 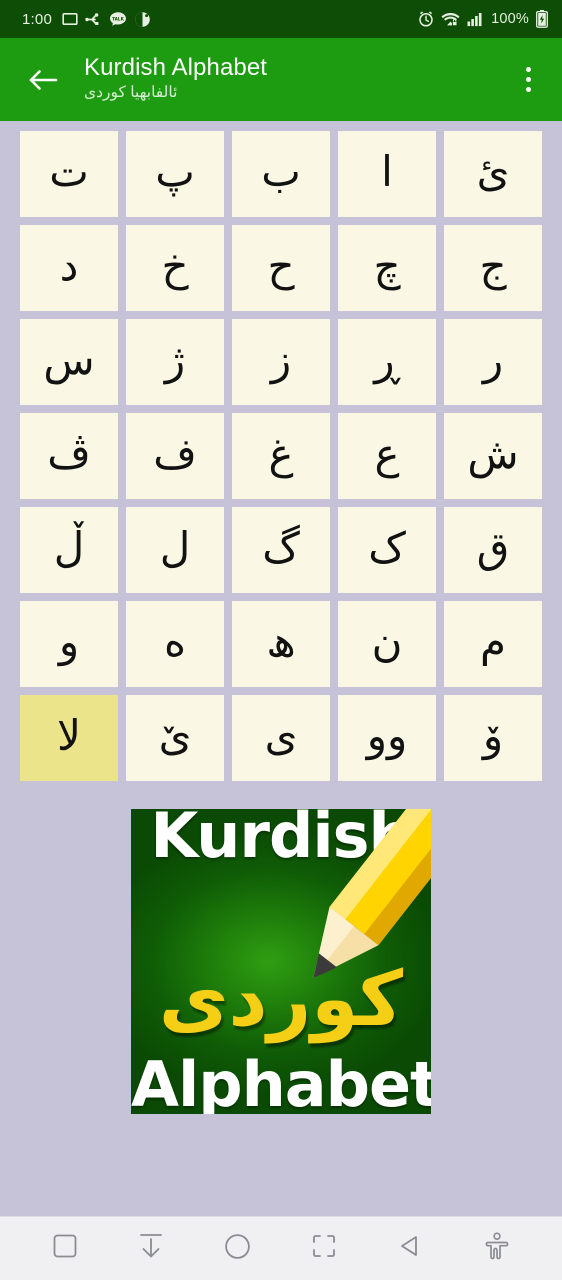 What do you see at coordinates (493, 362) in the screenshot?
I see `letter-cell: ر` at bounding box center [493, 362].